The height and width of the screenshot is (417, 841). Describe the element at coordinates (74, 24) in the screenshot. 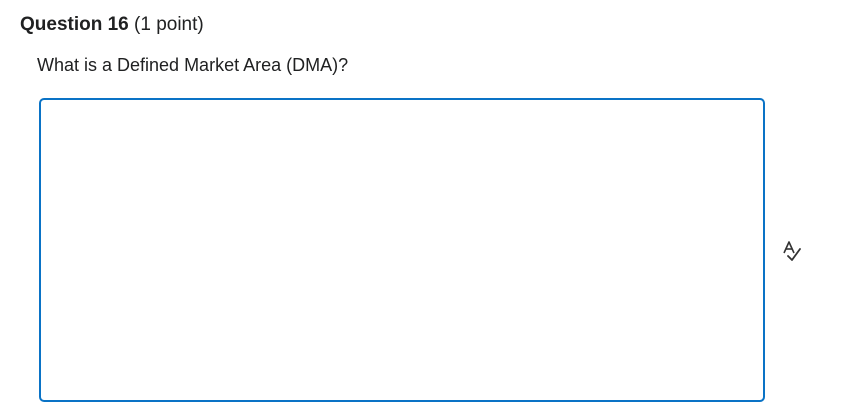

I see `question-title: Question 16` at that location.